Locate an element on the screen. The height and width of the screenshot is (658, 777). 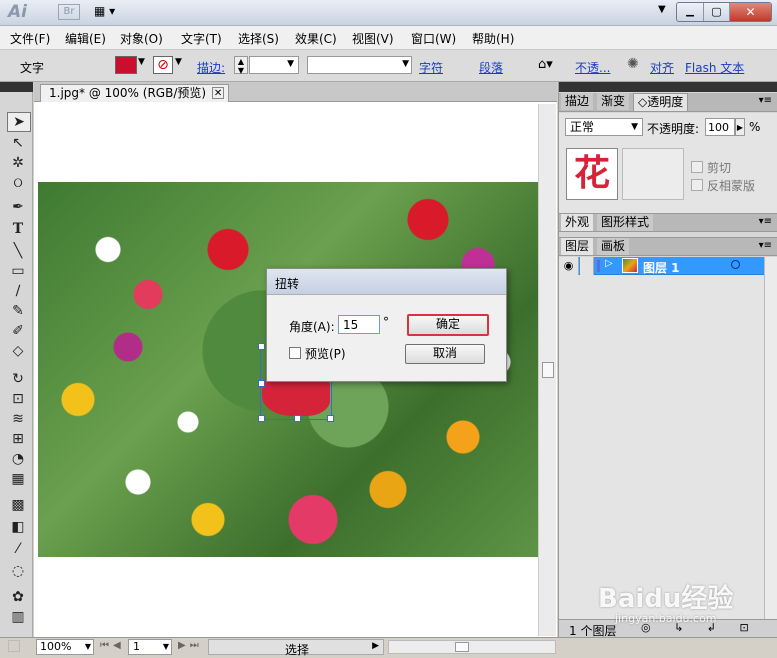
symbol-sprayer-tool-icon: ✿ is located at coordinates (18, 597).